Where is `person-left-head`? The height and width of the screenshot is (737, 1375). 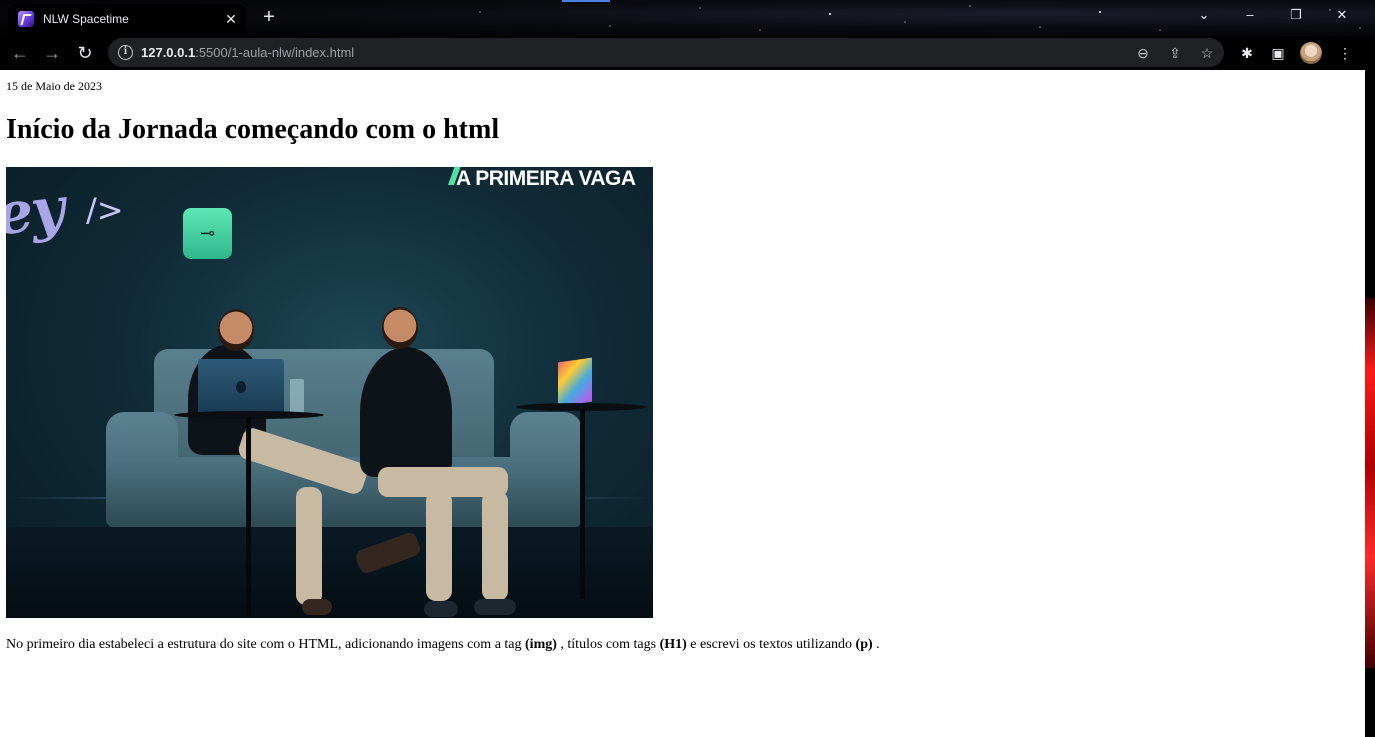
person-left-head is located at coordinates (236, 330).